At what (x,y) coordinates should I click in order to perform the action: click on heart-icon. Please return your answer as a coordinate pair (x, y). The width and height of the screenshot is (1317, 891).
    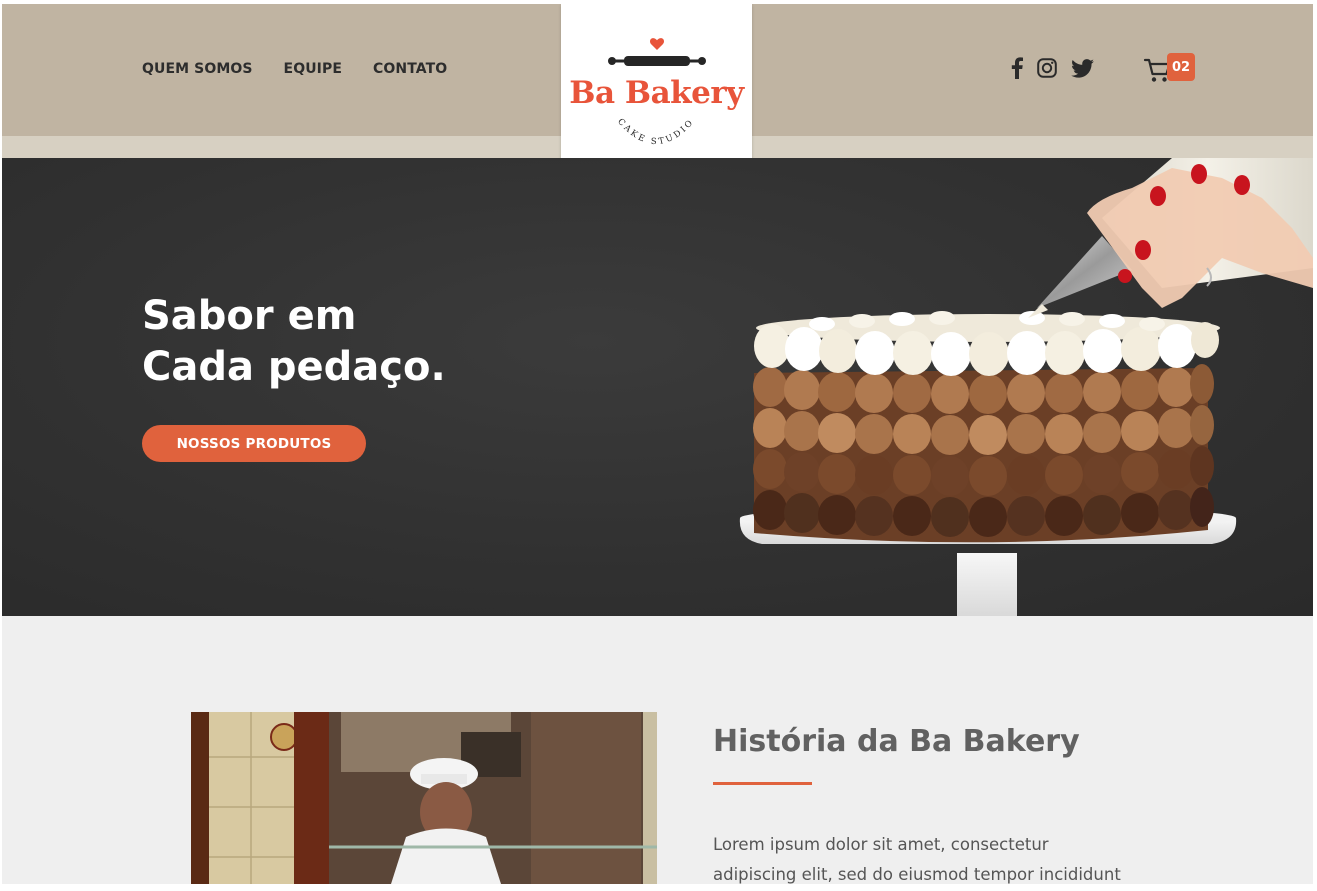
    Looking at the image, I should click on (657, 44).